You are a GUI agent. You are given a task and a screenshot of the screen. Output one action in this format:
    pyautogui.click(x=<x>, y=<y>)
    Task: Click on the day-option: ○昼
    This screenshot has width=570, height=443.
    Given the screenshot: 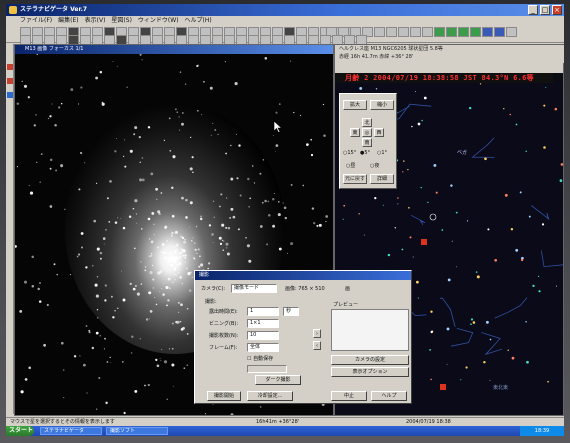 What is the action you would take?
    pyautogui.click(x=350, y=165)
    